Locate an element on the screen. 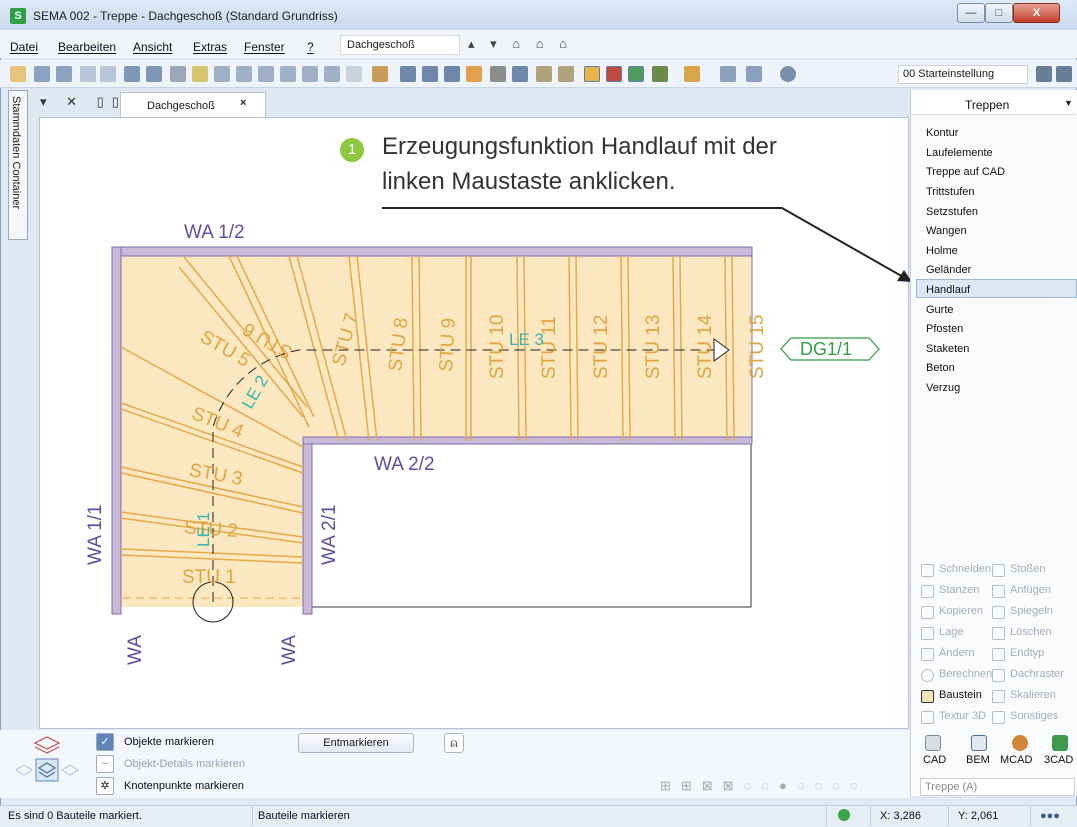 This screenshot has height=827, width=1077. panel-item-laufelemente: Laufelemente is located at coordinates (959, 153).